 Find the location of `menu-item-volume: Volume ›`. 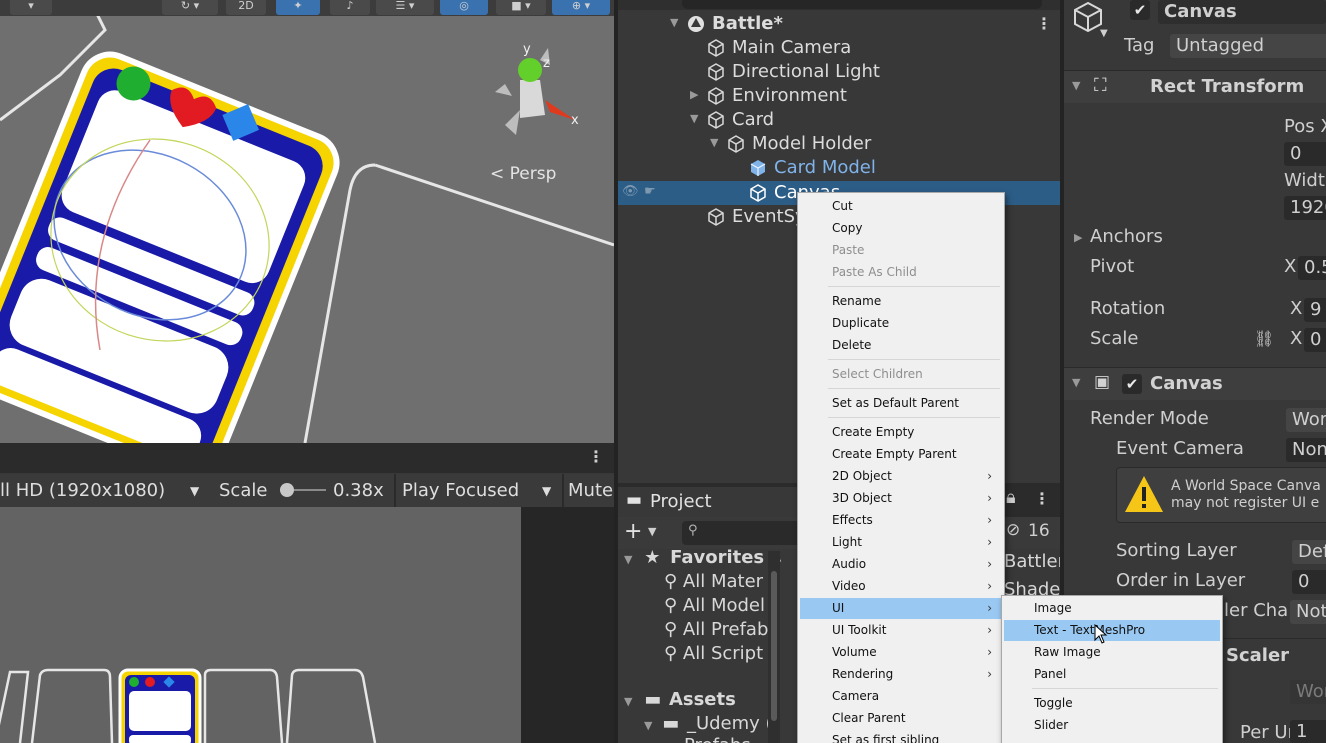

menu-item-volume: Volume › is located at coordinates (901, 652).